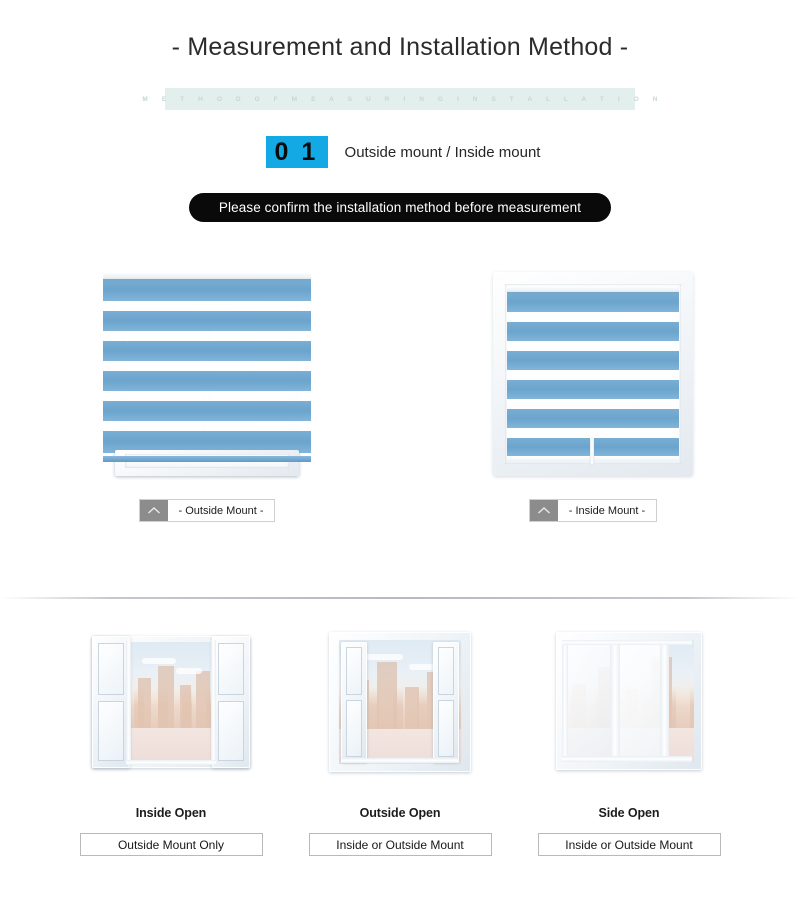 This screenshot has width=800, height=897. What do you see at coordinates (642, 701) in the screenshot?
I see `slider-pane-middle` at bounding box center [642, 701].